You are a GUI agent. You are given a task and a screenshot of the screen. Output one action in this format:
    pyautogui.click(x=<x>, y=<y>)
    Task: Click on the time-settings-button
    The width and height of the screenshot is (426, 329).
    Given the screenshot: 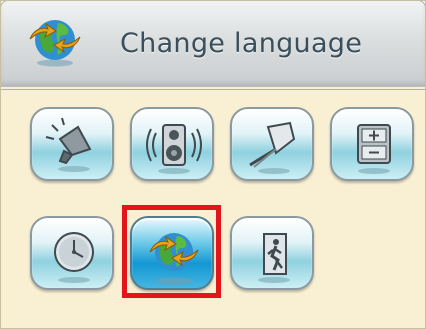 What is the action you would take?
    pyautogui.click(x=72, y=253)
    